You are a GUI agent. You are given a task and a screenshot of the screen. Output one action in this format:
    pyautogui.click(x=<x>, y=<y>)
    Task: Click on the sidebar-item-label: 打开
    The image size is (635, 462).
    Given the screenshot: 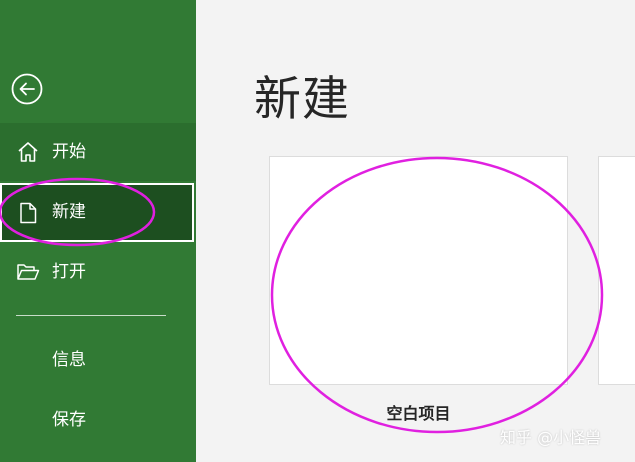 What is the action you would take?
    pyautogui.click(x=69, y=272)
    